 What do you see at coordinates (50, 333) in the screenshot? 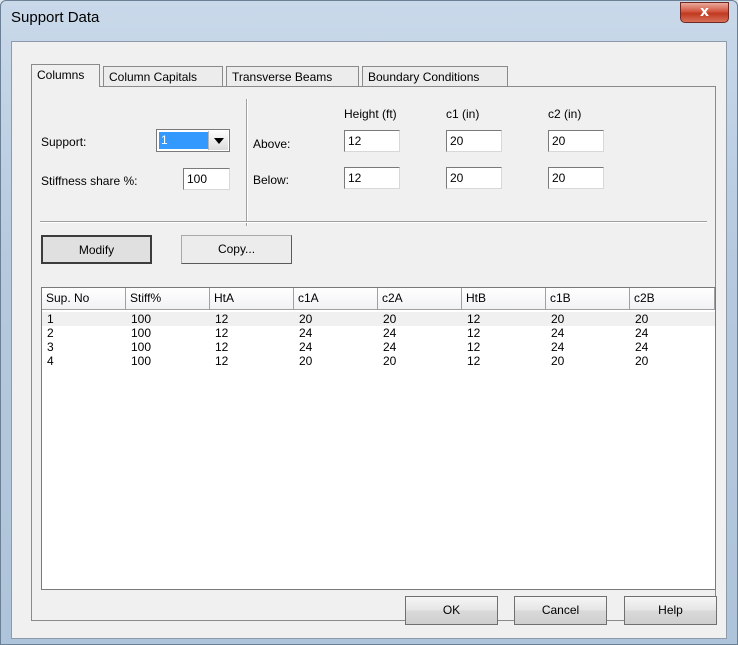
I see `table-cell: 2` at bounding box center [50, 333].